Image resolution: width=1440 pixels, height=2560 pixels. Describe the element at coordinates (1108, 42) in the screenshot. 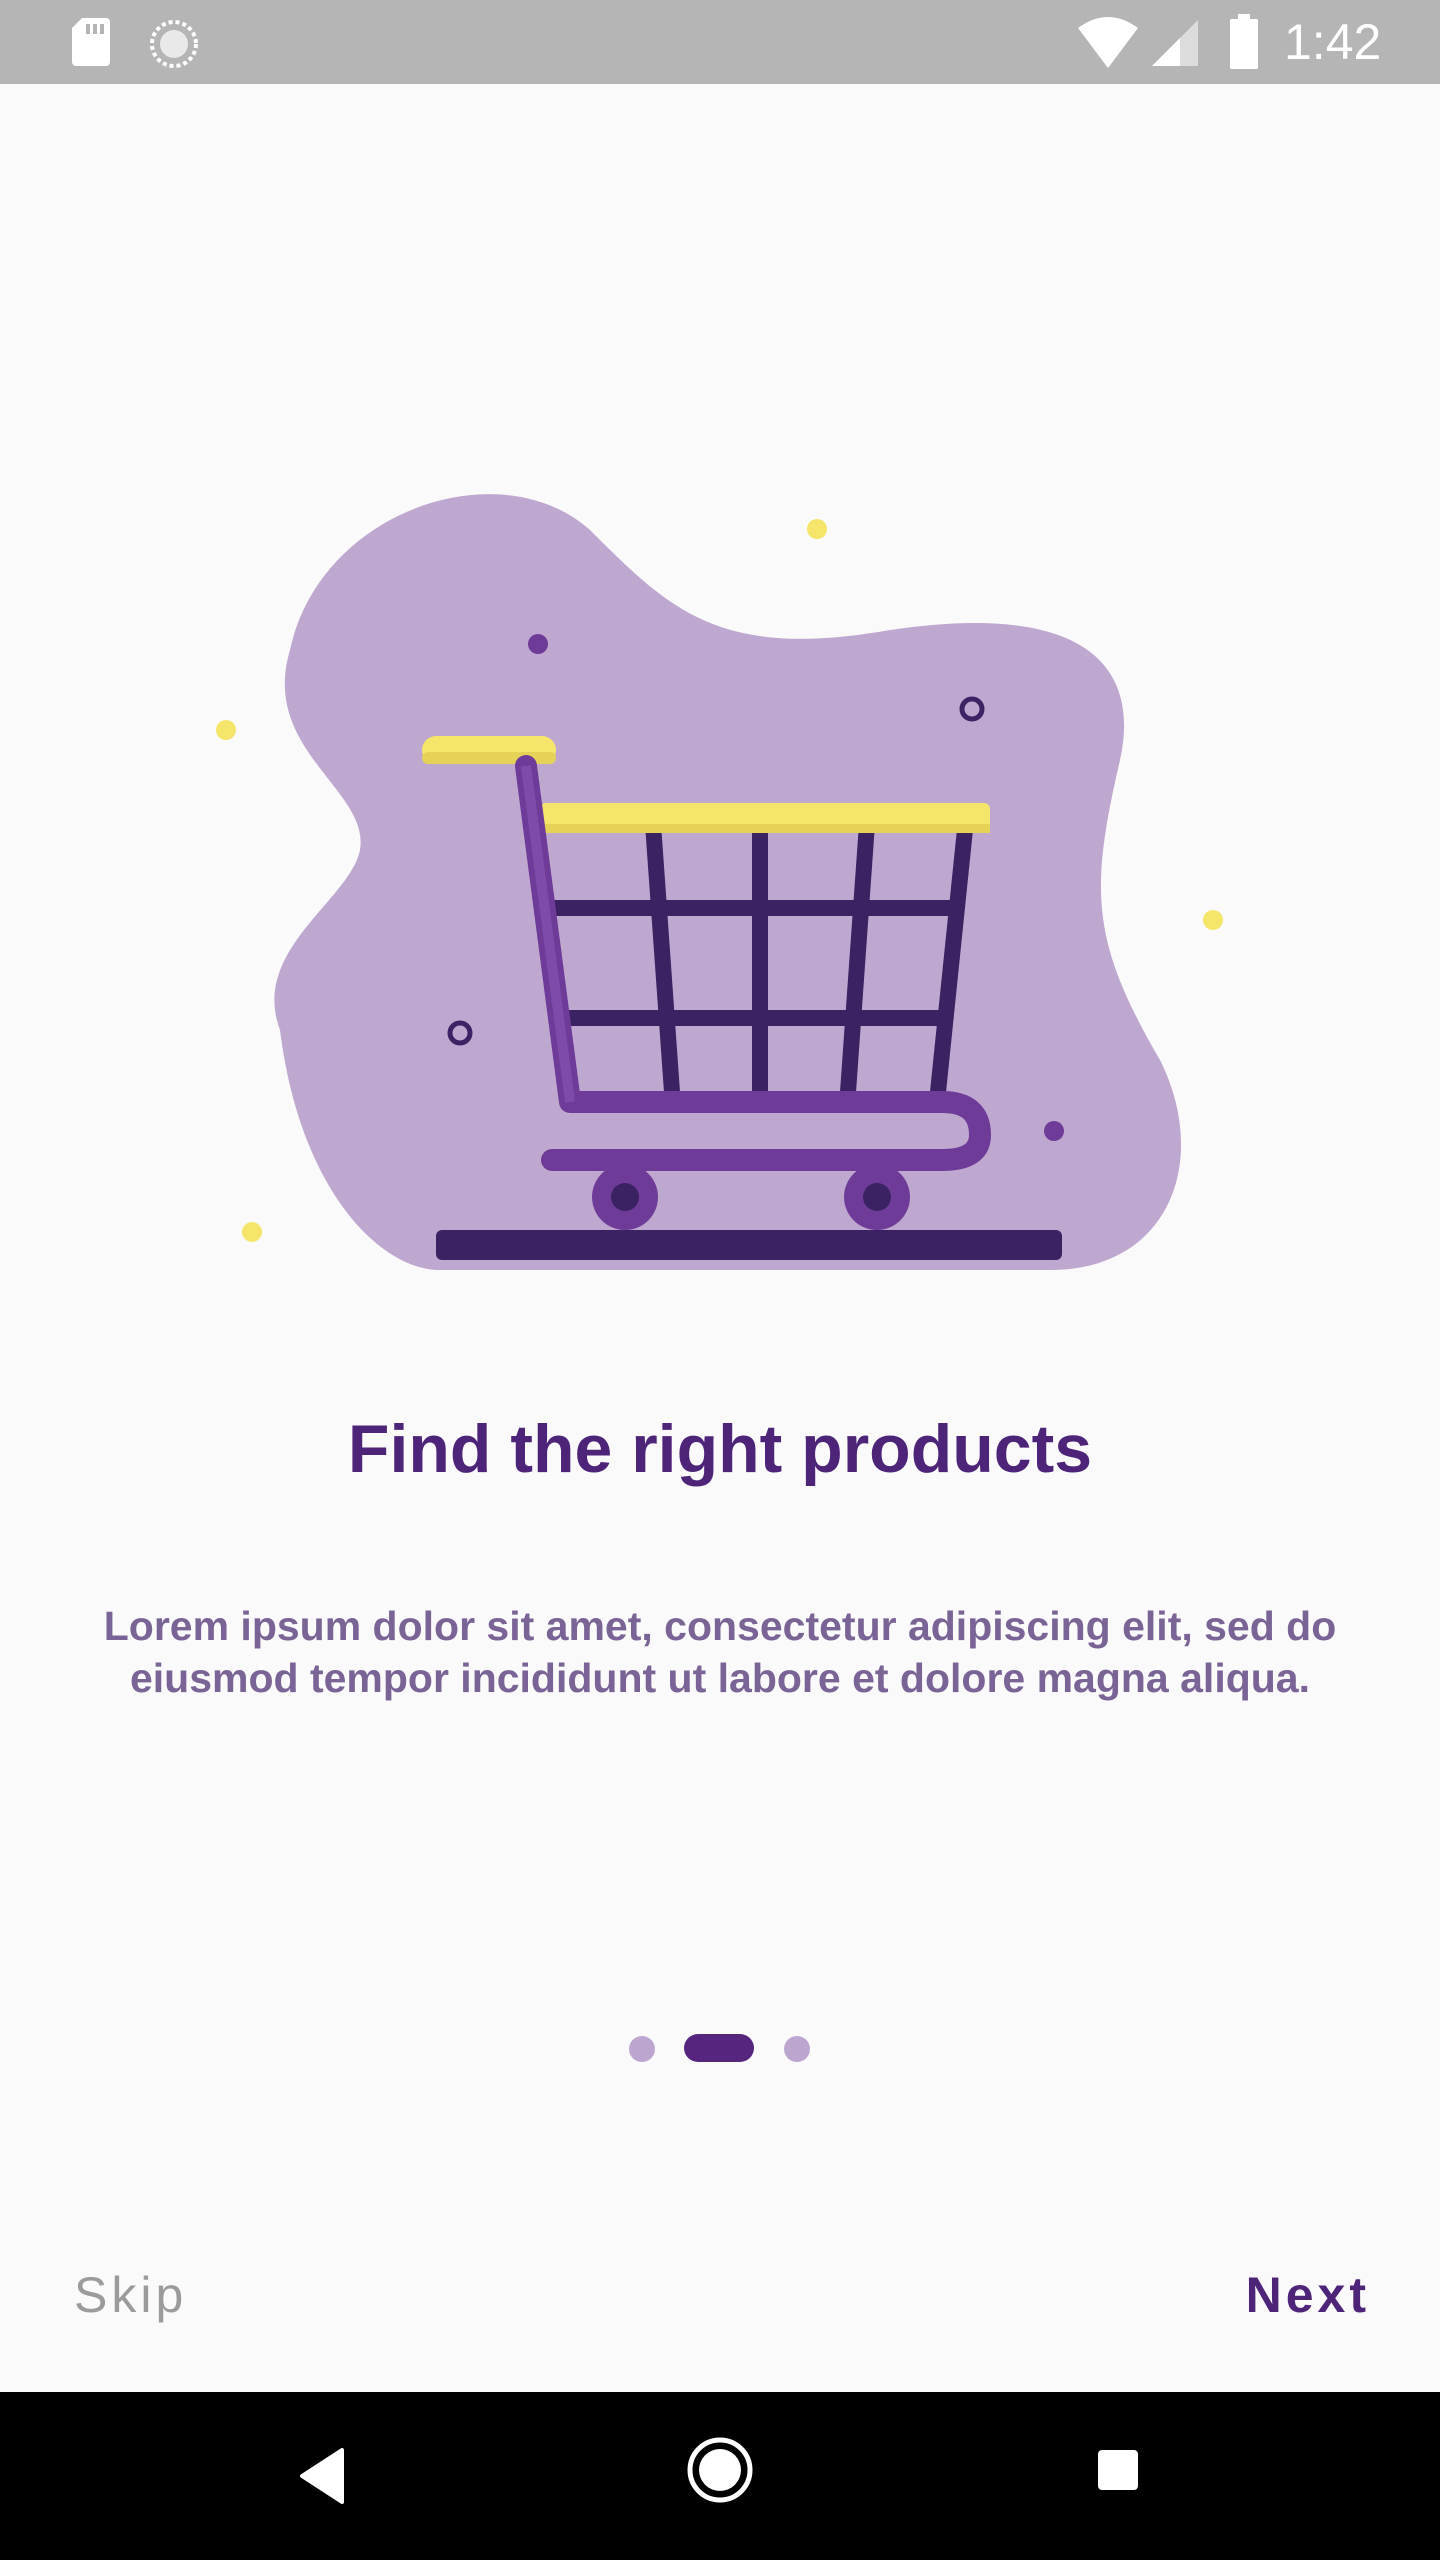

I see `wifi-icon` at that location.